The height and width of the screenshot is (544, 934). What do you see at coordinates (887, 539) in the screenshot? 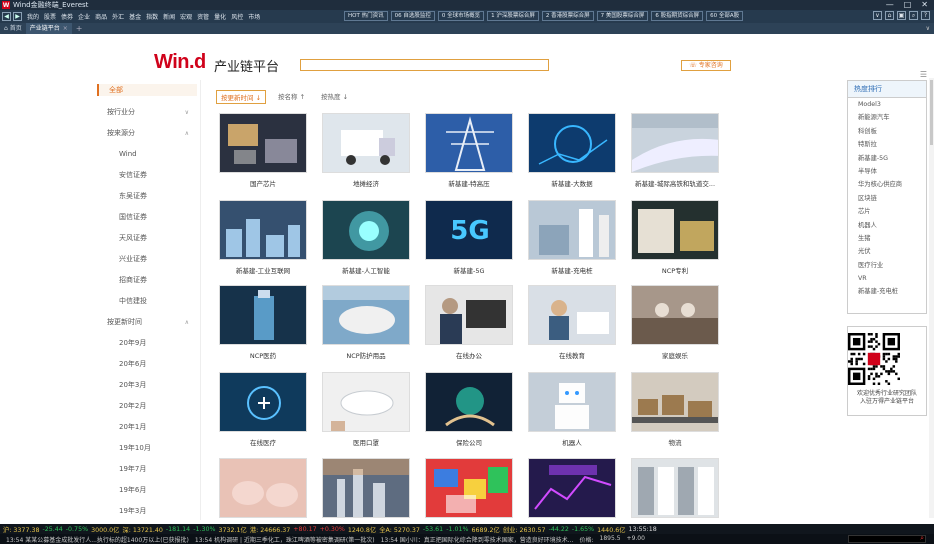
I see `quote-search-input` at bounding box center [887, 539].